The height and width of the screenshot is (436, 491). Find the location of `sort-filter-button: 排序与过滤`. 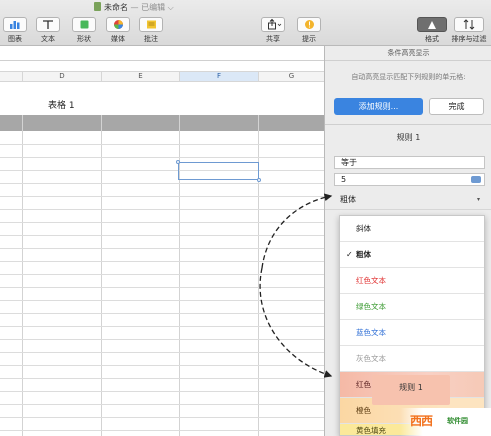

sort-filter-button: 排序与过滤 is located at coordinates (469, 30).